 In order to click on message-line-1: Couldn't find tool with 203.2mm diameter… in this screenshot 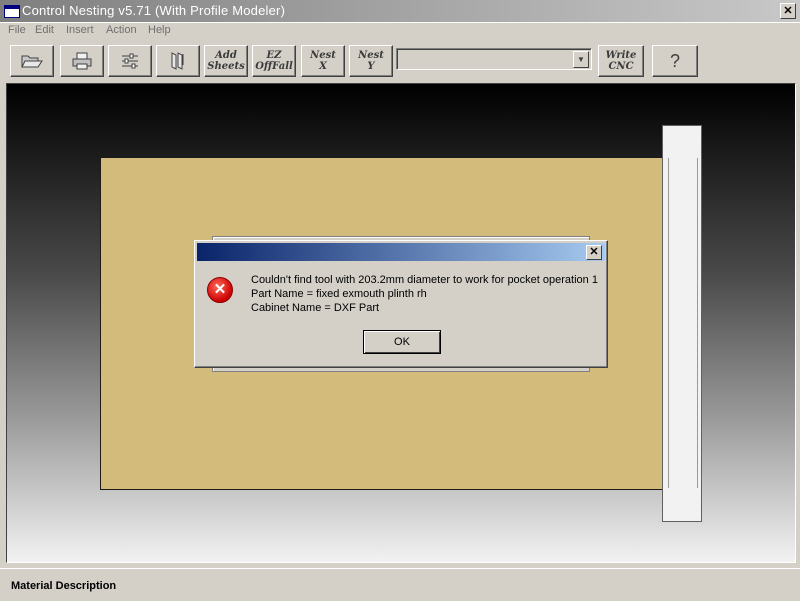, I will do `click(424, 280)`.